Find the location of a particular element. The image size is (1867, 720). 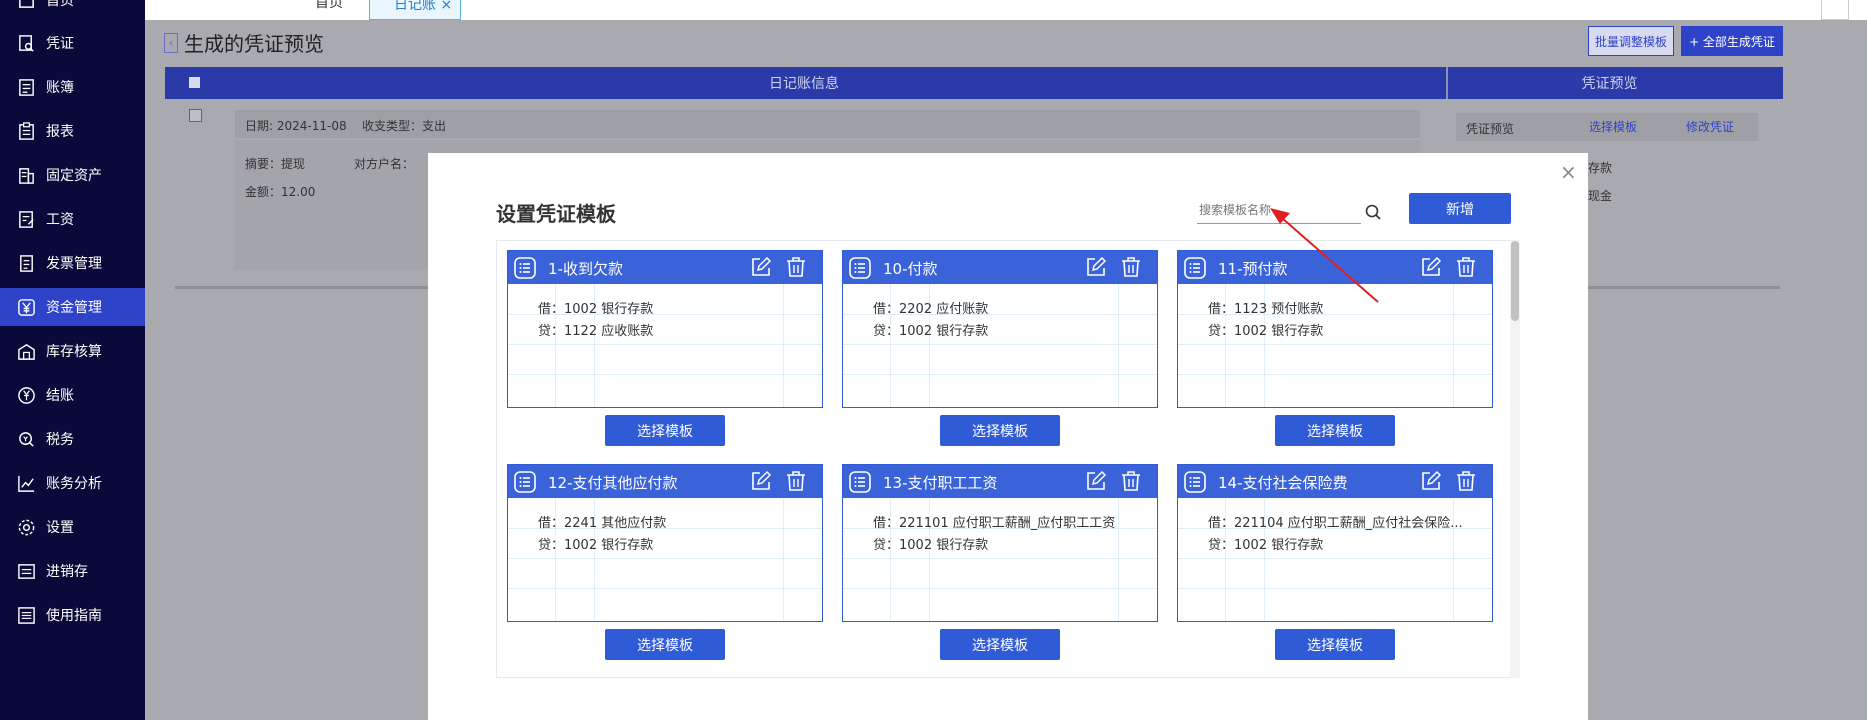

tab-home: 首页 is located at coordinates (340, 9).